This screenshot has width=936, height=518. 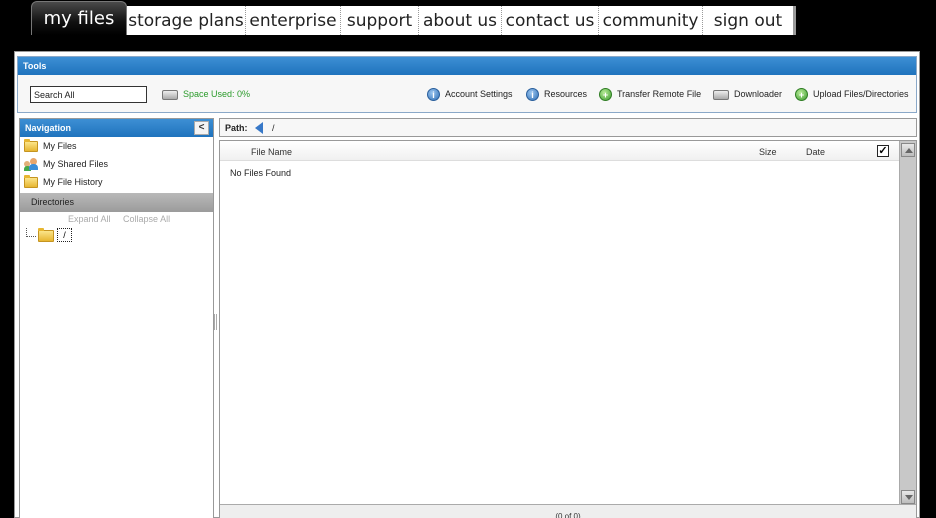 I want to click on users-icon, so click(x=31, y=164).